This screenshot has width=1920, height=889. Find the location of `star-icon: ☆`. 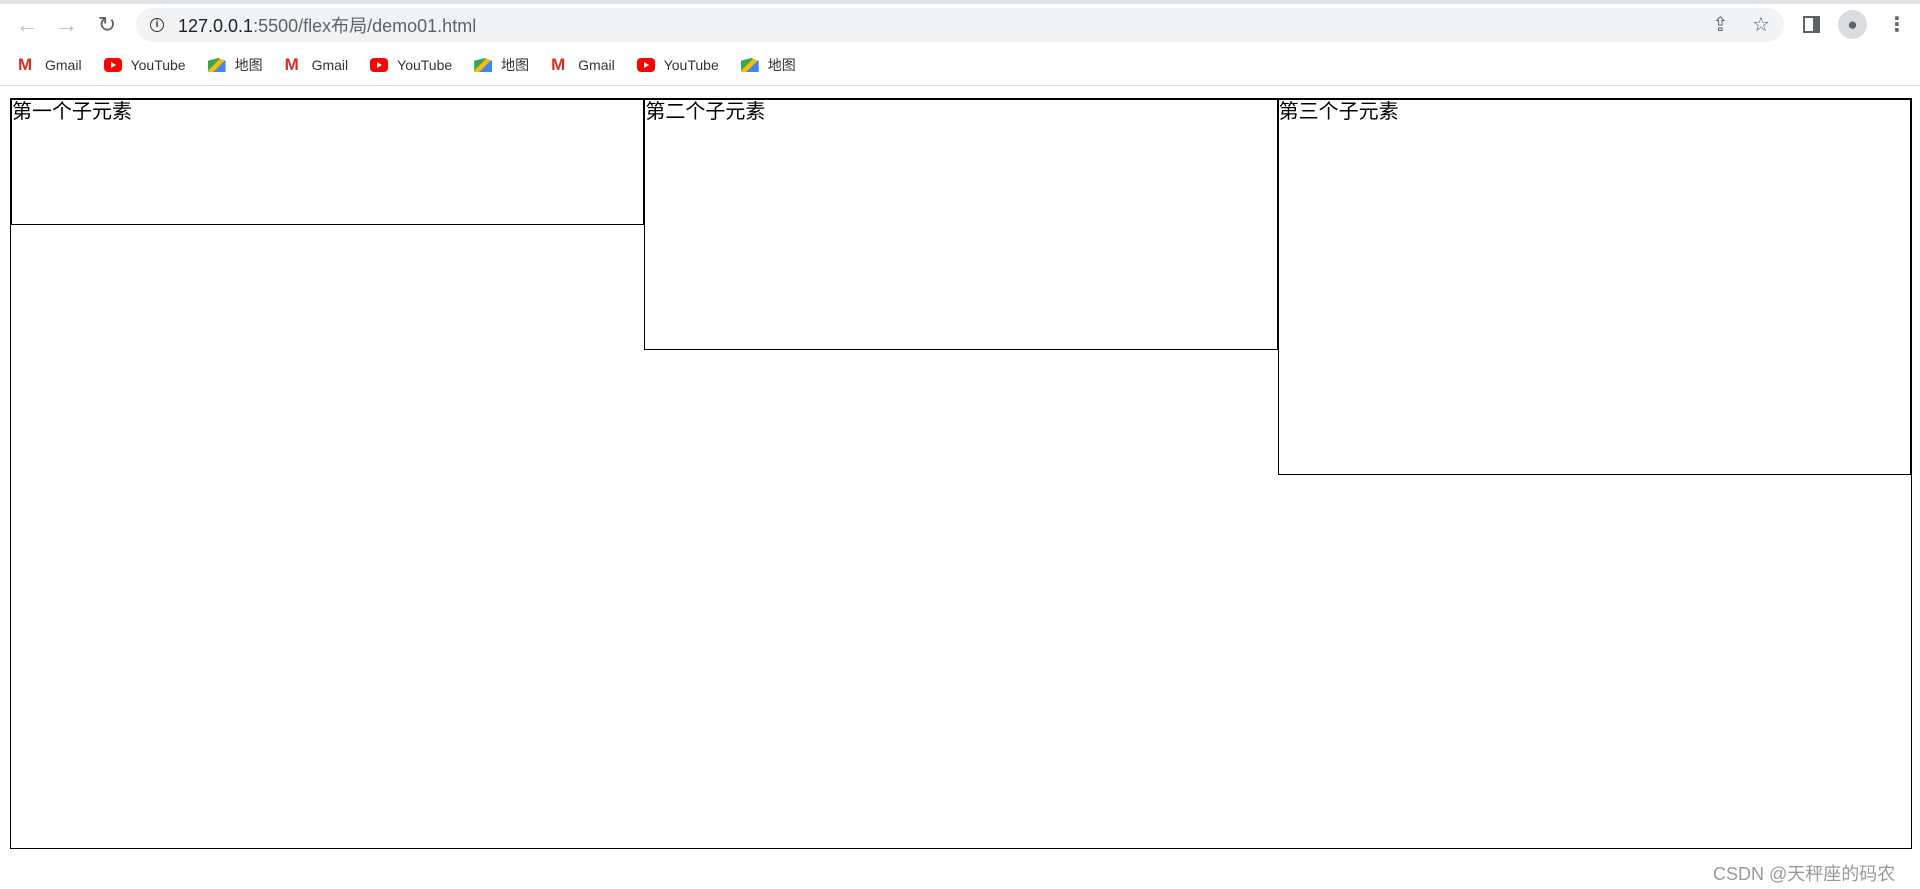

star-icon: ☆ is located at coordinates (1761, 24).